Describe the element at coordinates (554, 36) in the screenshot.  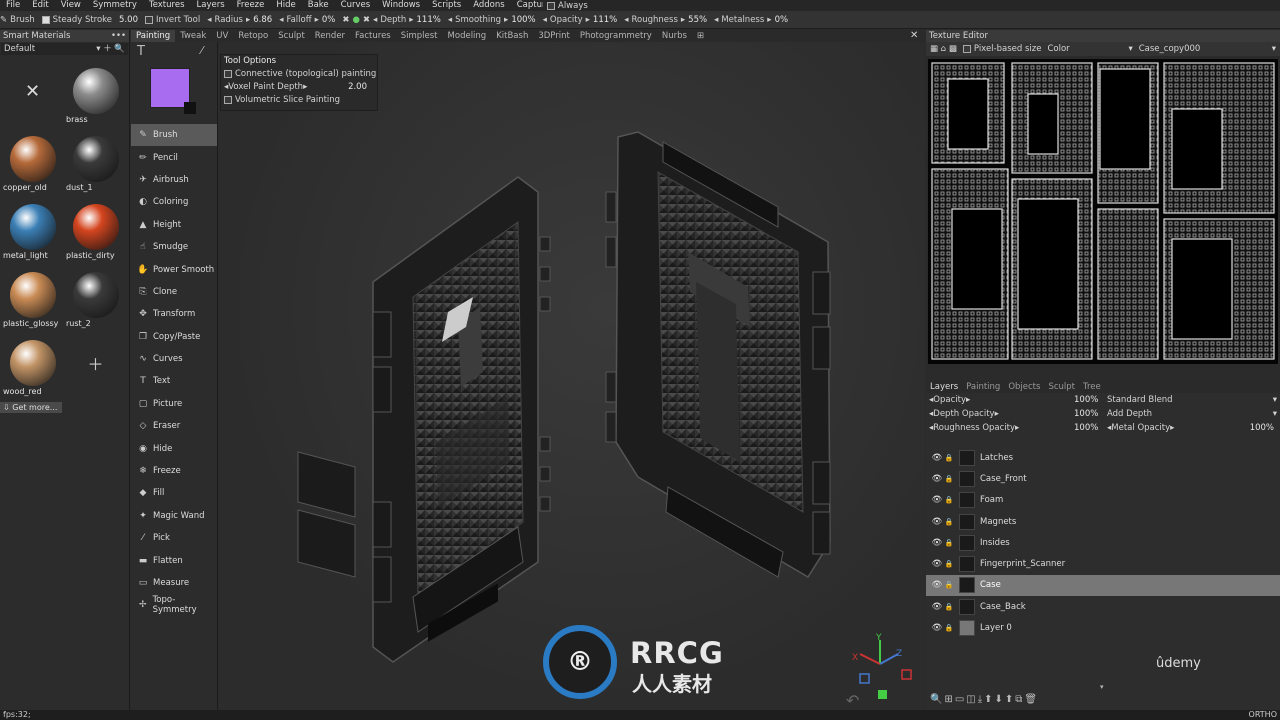
I see `tab-3dprint: 3DPrint` at that location.